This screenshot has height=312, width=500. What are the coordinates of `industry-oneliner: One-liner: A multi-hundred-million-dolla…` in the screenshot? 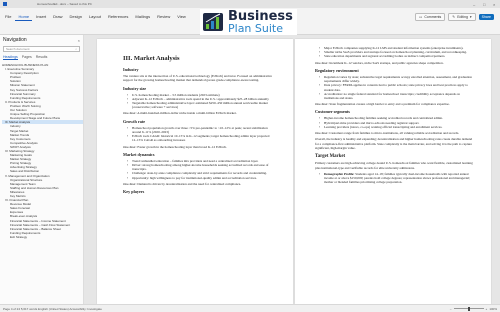 It's located at (180, 113).